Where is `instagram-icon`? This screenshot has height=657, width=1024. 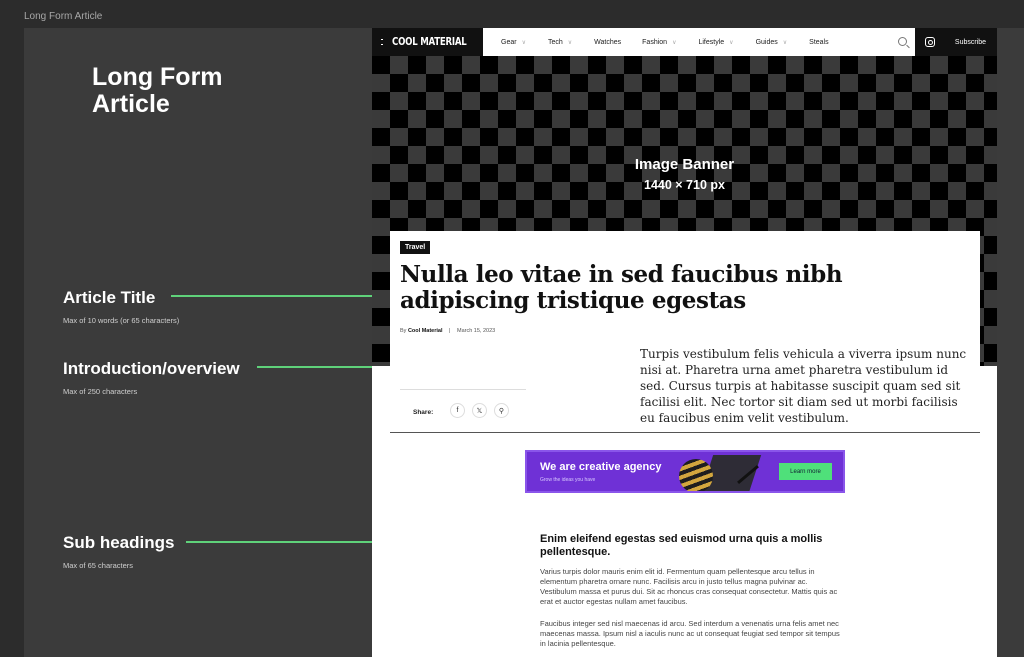
instagram-icon is located at coordinates (930, 42).